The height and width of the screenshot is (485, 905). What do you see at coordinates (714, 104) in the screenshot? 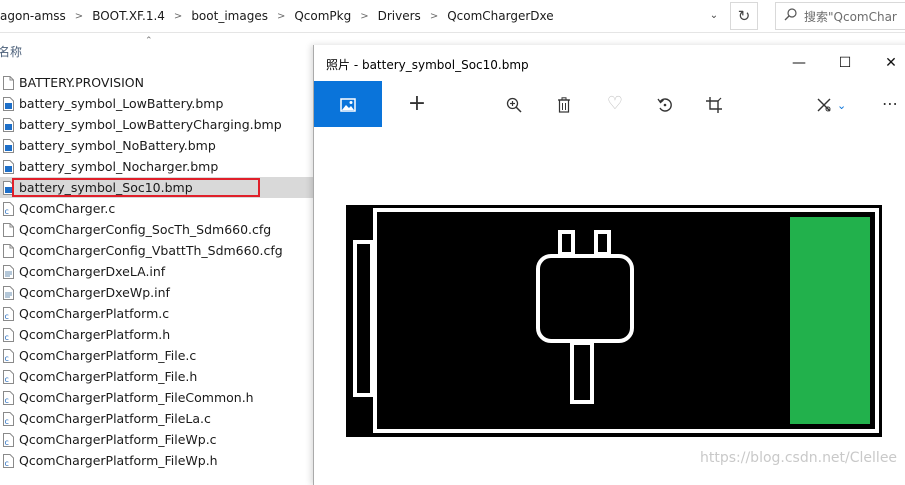
I see `crop-button` at bounding box center [714, 104].